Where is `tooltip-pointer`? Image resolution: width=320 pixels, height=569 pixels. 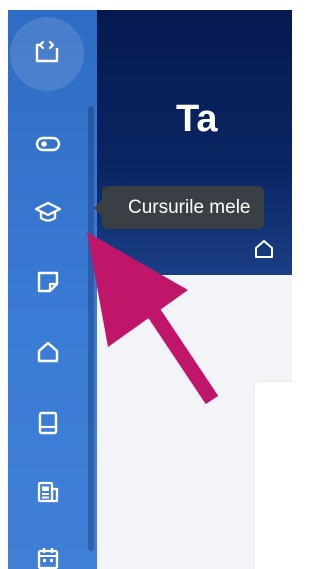
tooltip-pointer is located at coordinates (98, 207).